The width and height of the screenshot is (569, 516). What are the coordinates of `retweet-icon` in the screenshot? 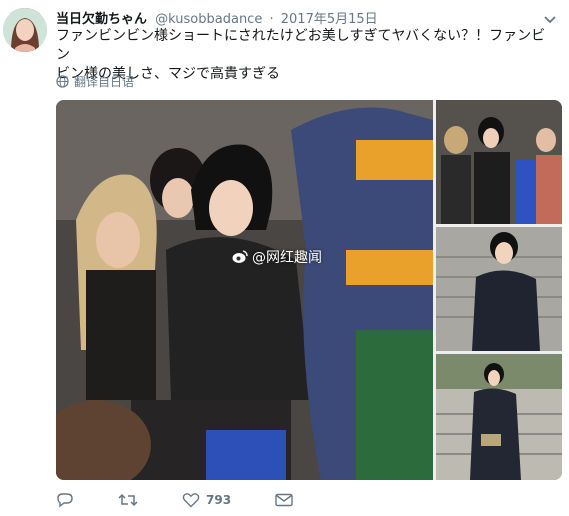 It's located at (128, 500).